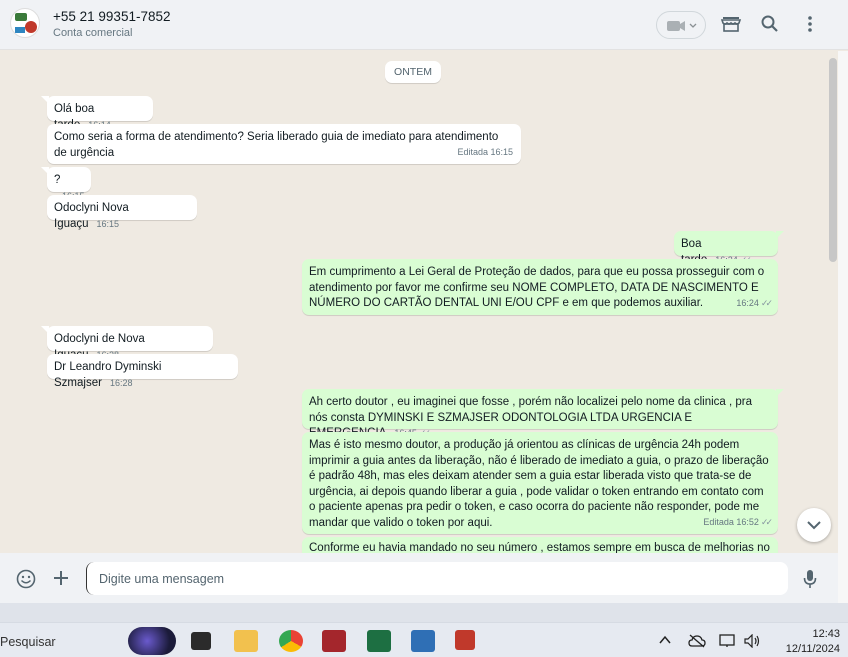 Image resolution: width=848 pixels, height=657 pixels. I want to click on attach-button, so click(61, 580).